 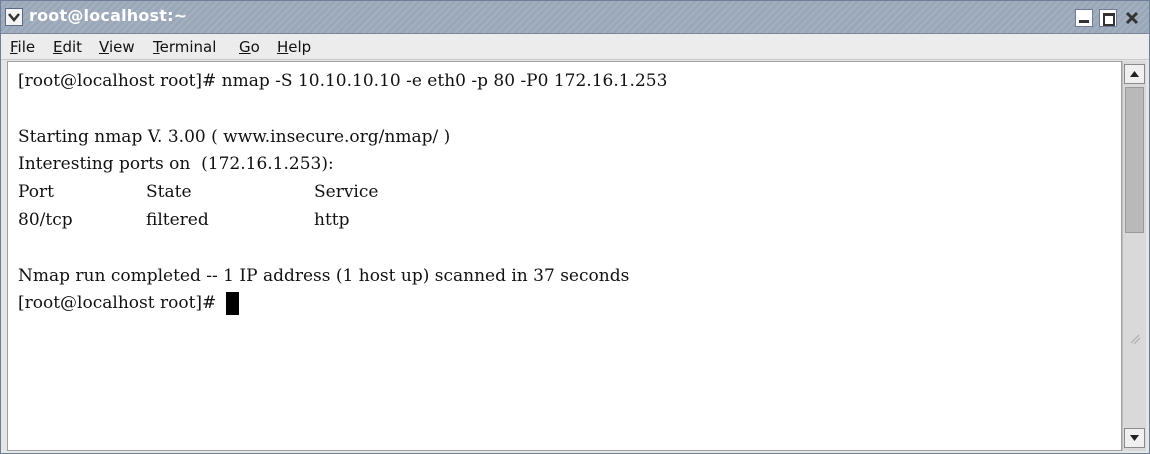 What do you see at coordinates (177, 219) in the screenshot?
I see `cell-state: filtered` at bounding box center [177, 219].